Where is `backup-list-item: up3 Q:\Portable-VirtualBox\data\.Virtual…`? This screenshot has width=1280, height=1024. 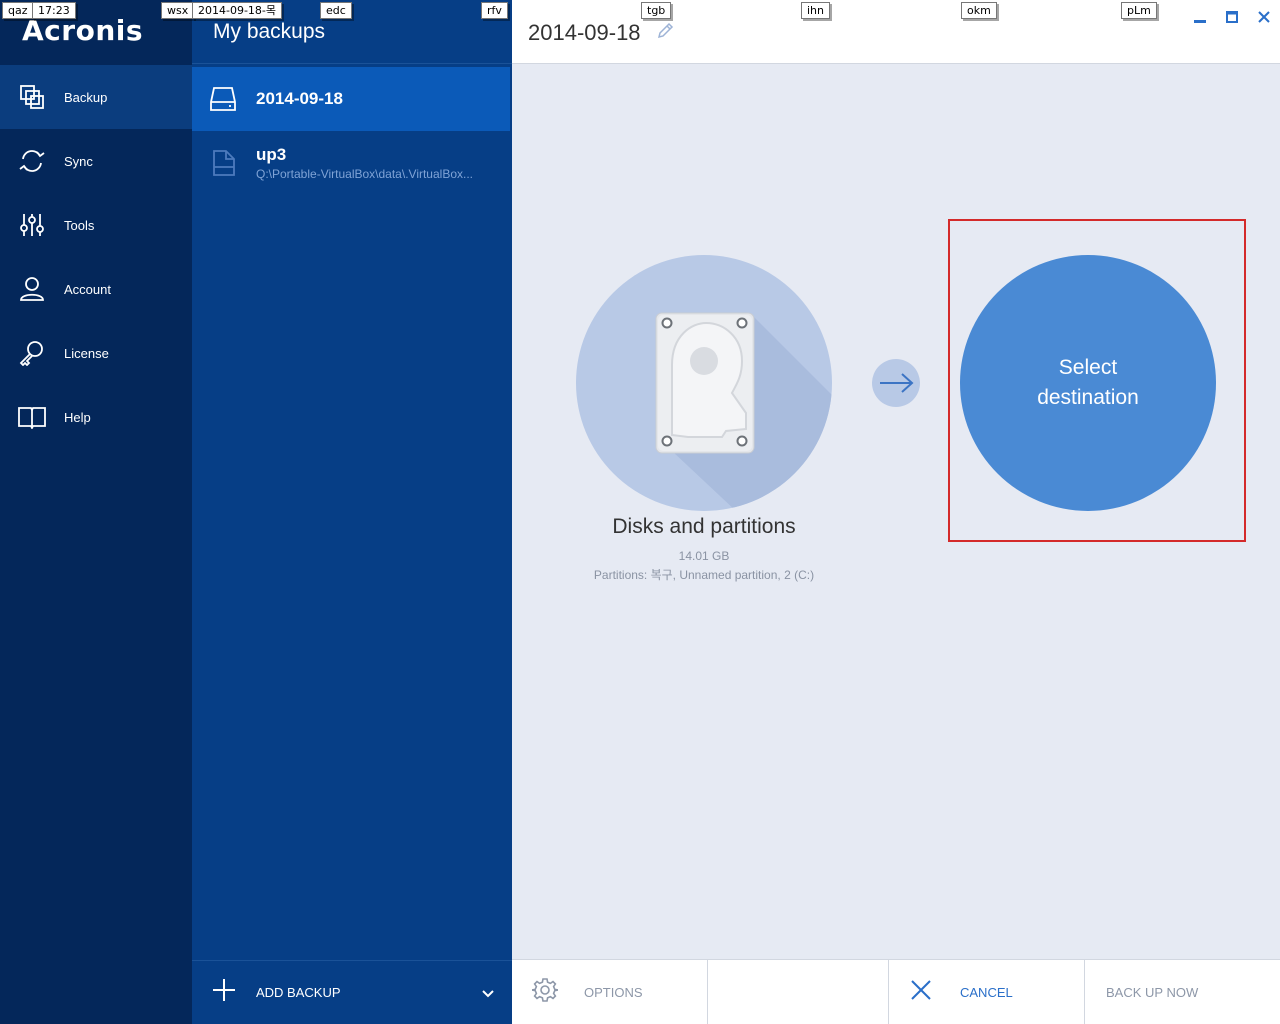 backup-list-item: up3 Q:\Portable-VirtualBox\data\.Virtual… is located at coordinates (351, 163).